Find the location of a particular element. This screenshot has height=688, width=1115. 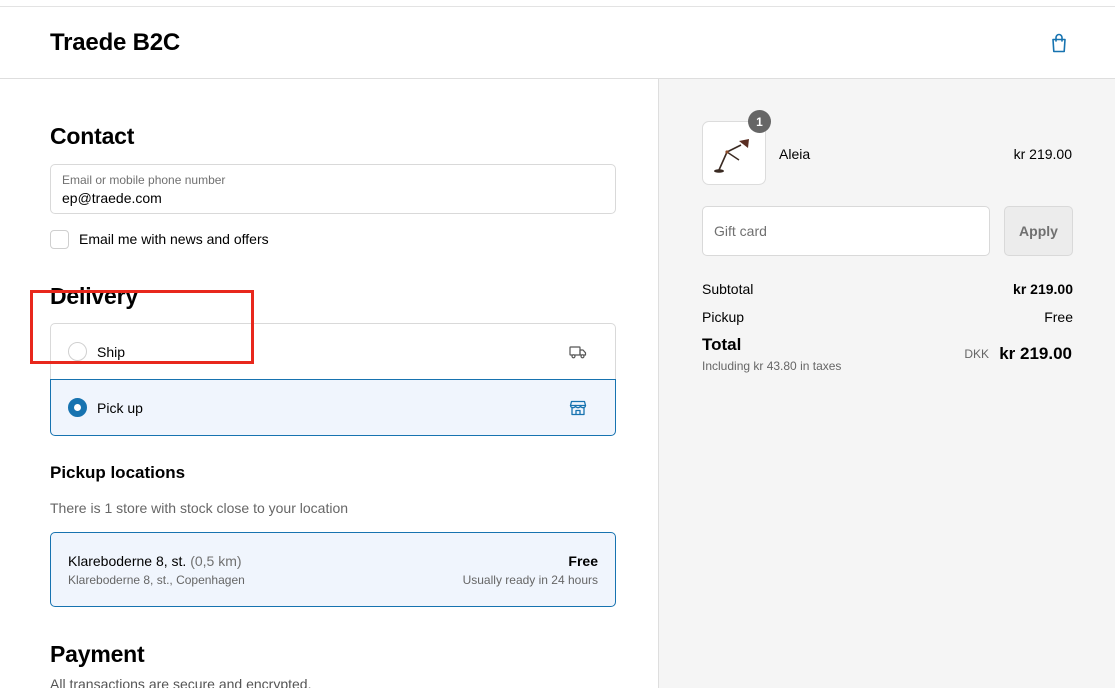

location-name: Klareboderne 8, st. (0,5 km) is located at coordinates (155, 561).